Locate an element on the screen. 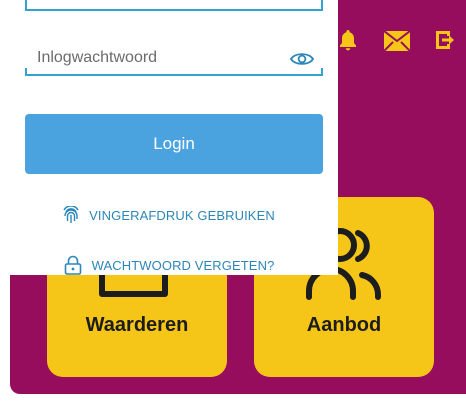  tile-label: Waarderen is located at coordinates (137, 325).